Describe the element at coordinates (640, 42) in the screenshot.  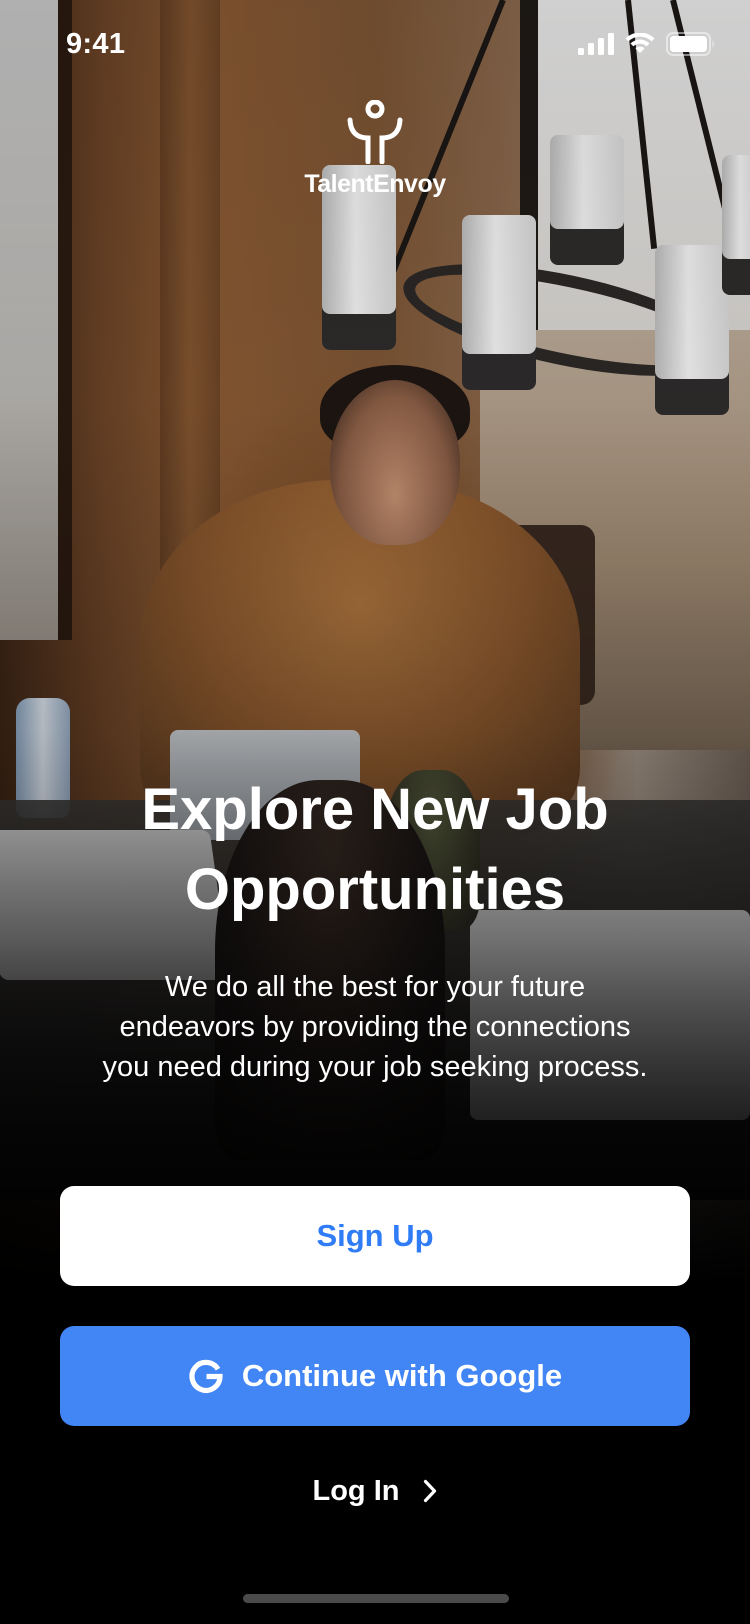
I see `wifi-icon` at that location.